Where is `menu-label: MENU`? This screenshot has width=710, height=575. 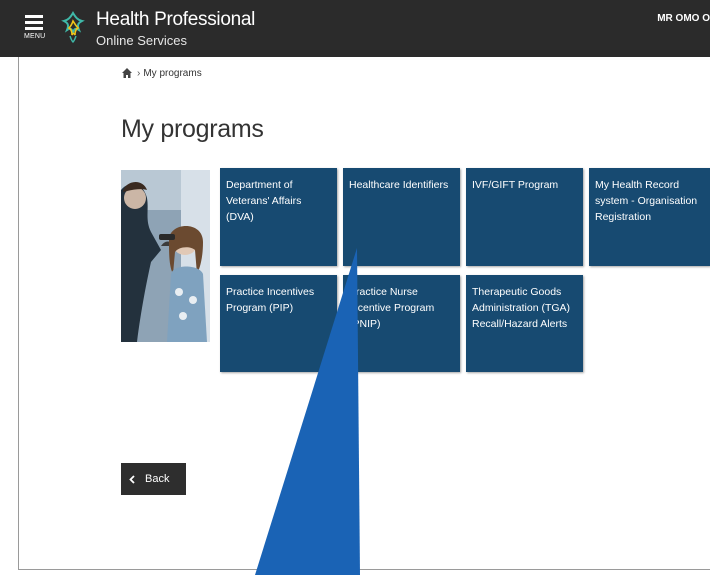
menu-label: MENU is located at coordinates (35, 36).